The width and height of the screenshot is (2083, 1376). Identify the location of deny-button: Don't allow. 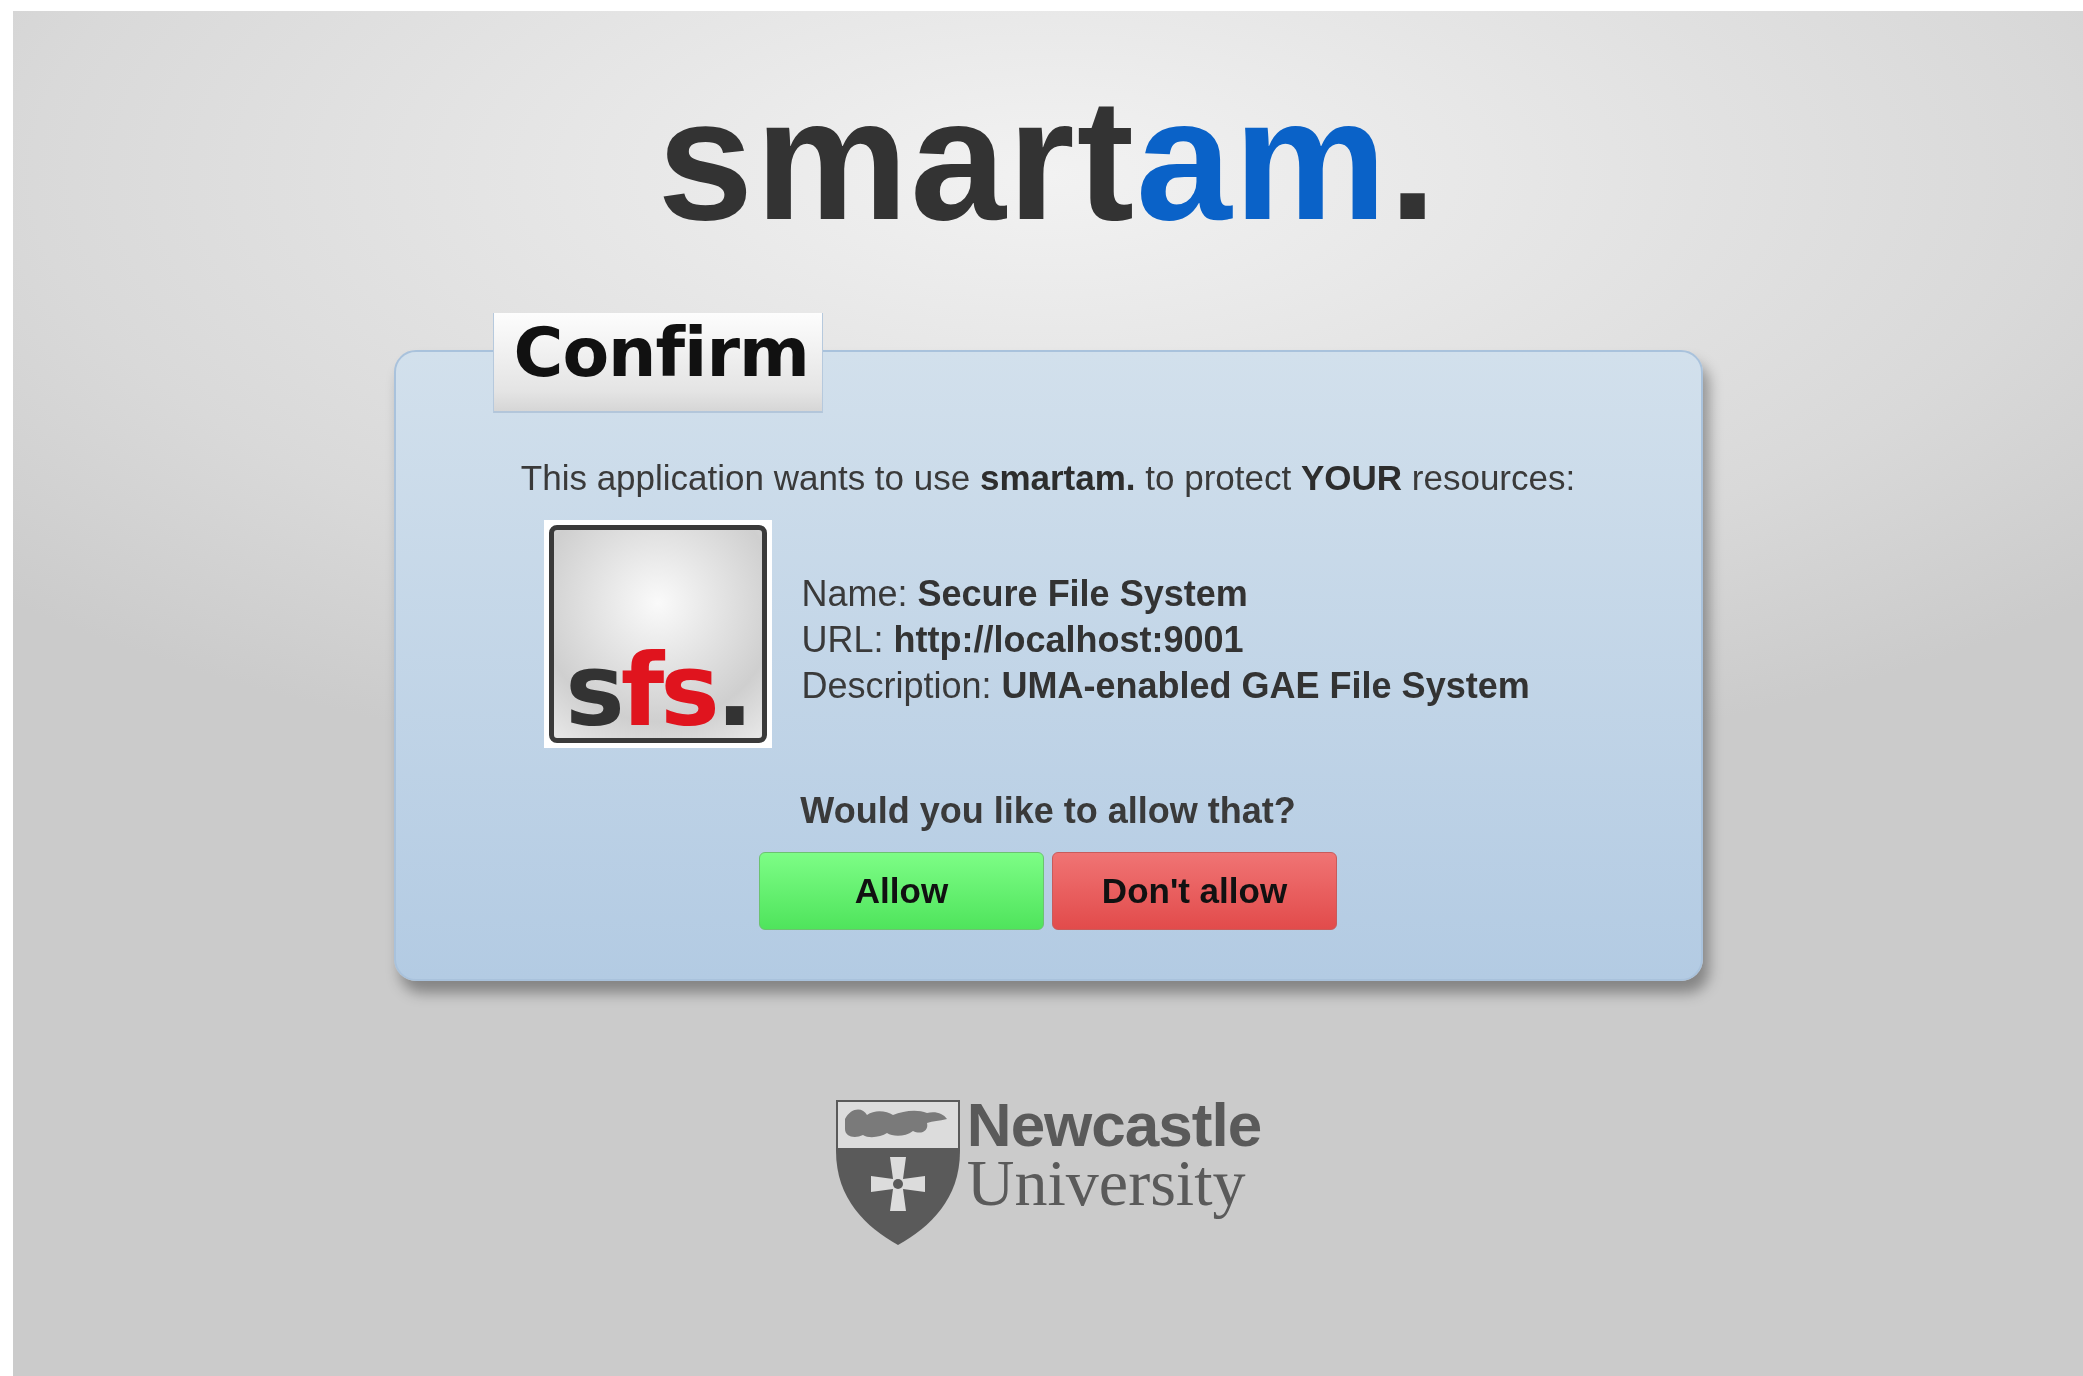
(1194, 891).